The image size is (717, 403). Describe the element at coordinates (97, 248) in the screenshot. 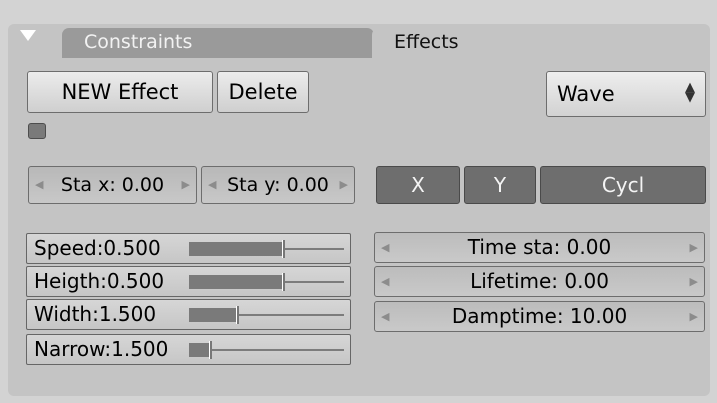

I see `speed-slider-label: Speed:0.500` at that location.